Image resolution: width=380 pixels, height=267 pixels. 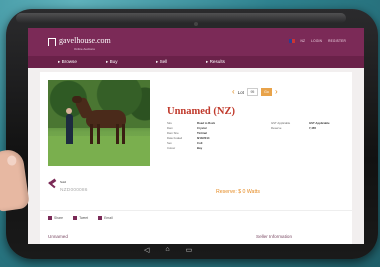 I want to click on camera-icon, so click(x=196, y=24).